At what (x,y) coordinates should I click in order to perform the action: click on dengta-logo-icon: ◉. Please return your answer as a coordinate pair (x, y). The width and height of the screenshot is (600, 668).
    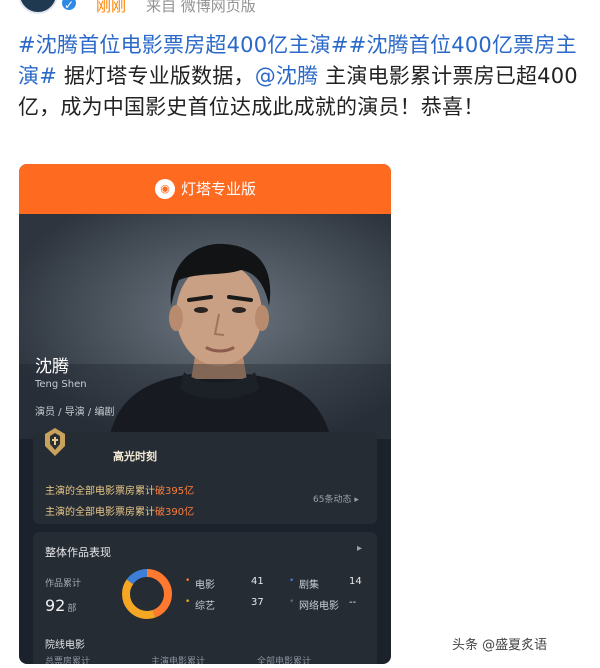
    Looking at the image, I should click on (165, 189).